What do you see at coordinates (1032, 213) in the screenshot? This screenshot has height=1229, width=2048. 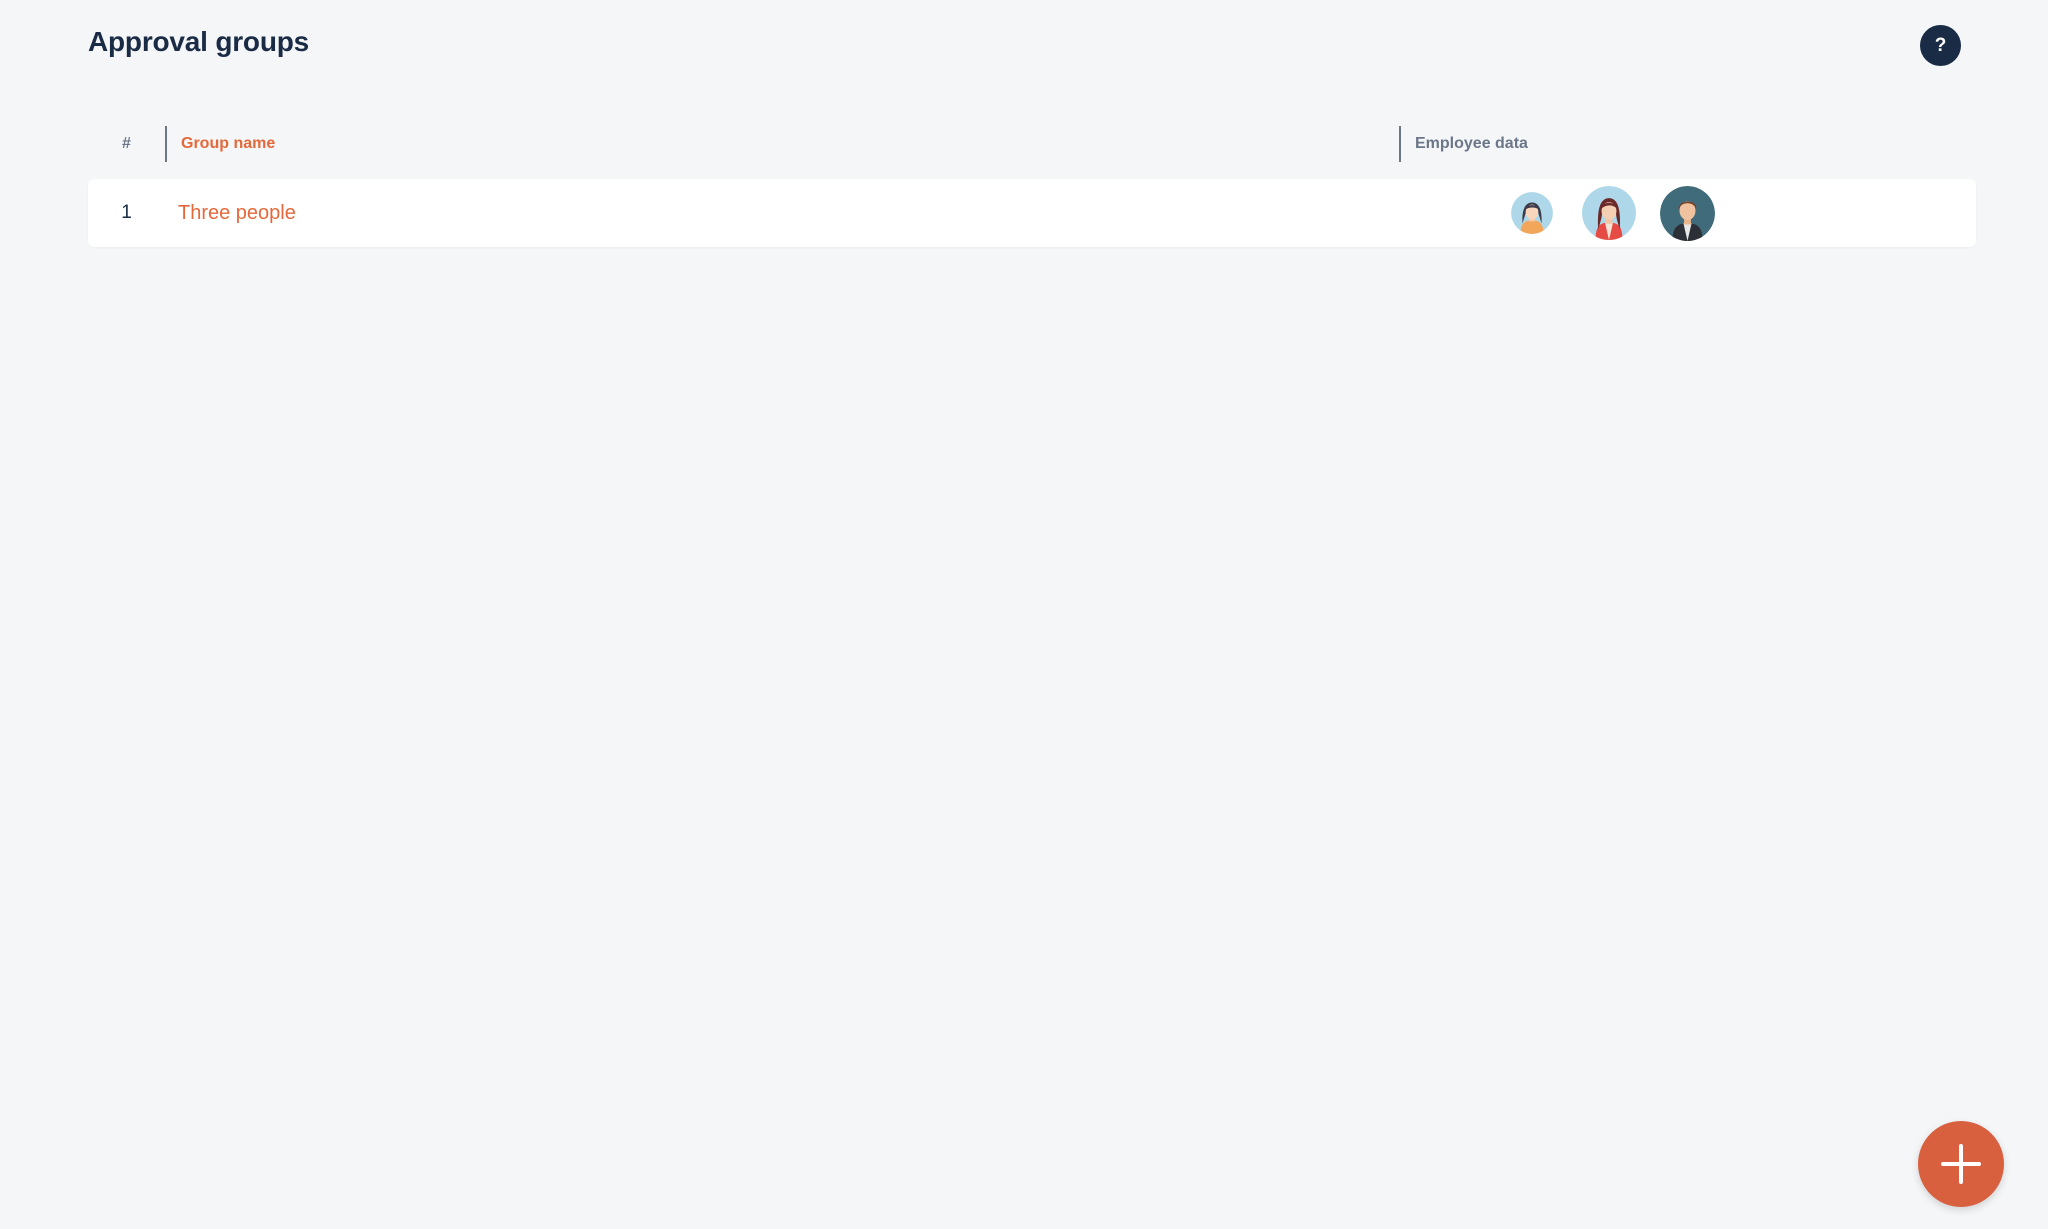 I see `table-row: 1 Three people` at bounding box center [1032, 213].